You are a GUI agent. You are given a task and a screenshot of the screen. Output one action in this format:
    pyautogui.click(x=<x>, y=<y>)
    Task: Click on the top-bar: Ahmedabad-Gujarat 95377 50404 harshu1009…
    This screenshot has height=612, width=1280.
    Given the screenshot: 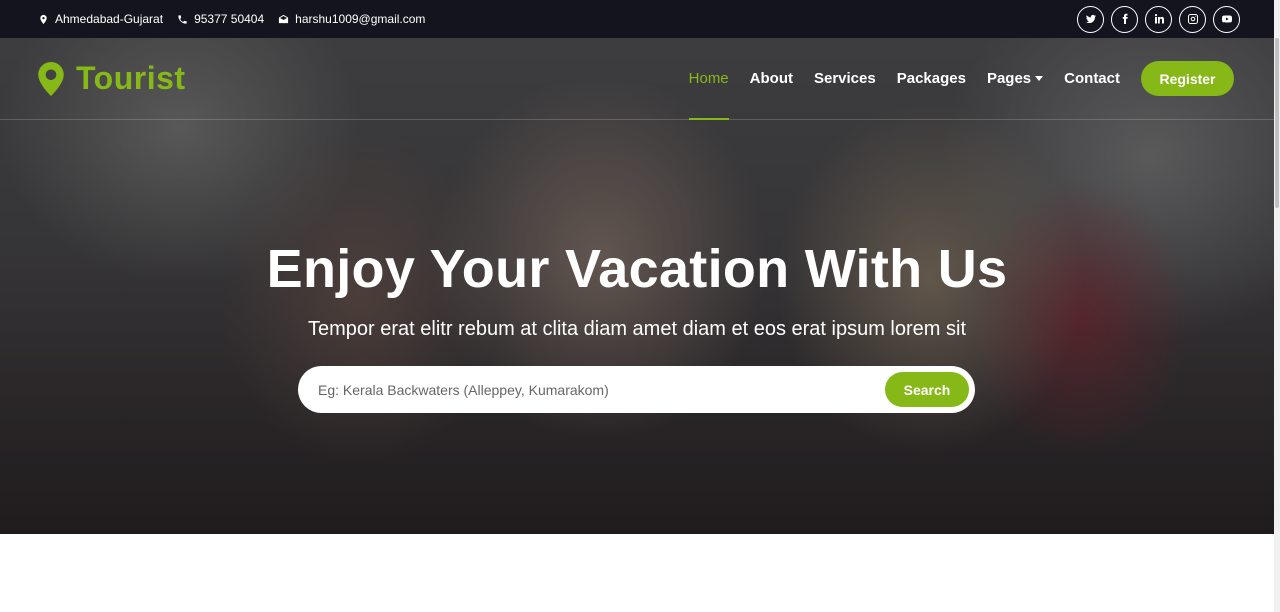 What is the action you would take?
    pyautogui.click(x=640, y=19)
    